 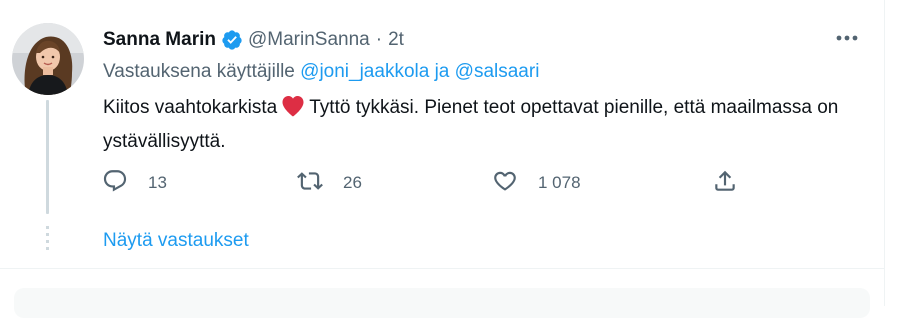 What do you see at coordinates (309, 40) in the screenshot?
I see `author-handle: @MarinSanna` at bounding box center [309, 40].